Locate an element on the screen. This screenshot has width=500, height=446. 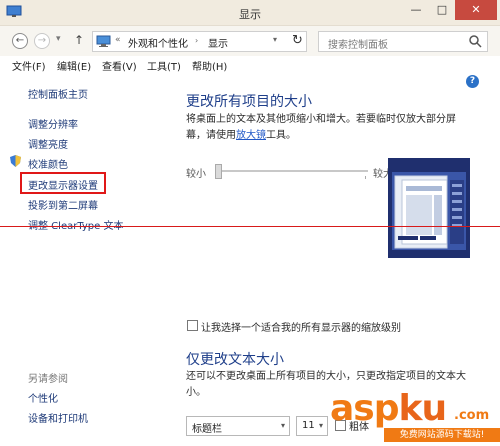
menu-tools: 工具(T) is located at coordinates (164, 65).